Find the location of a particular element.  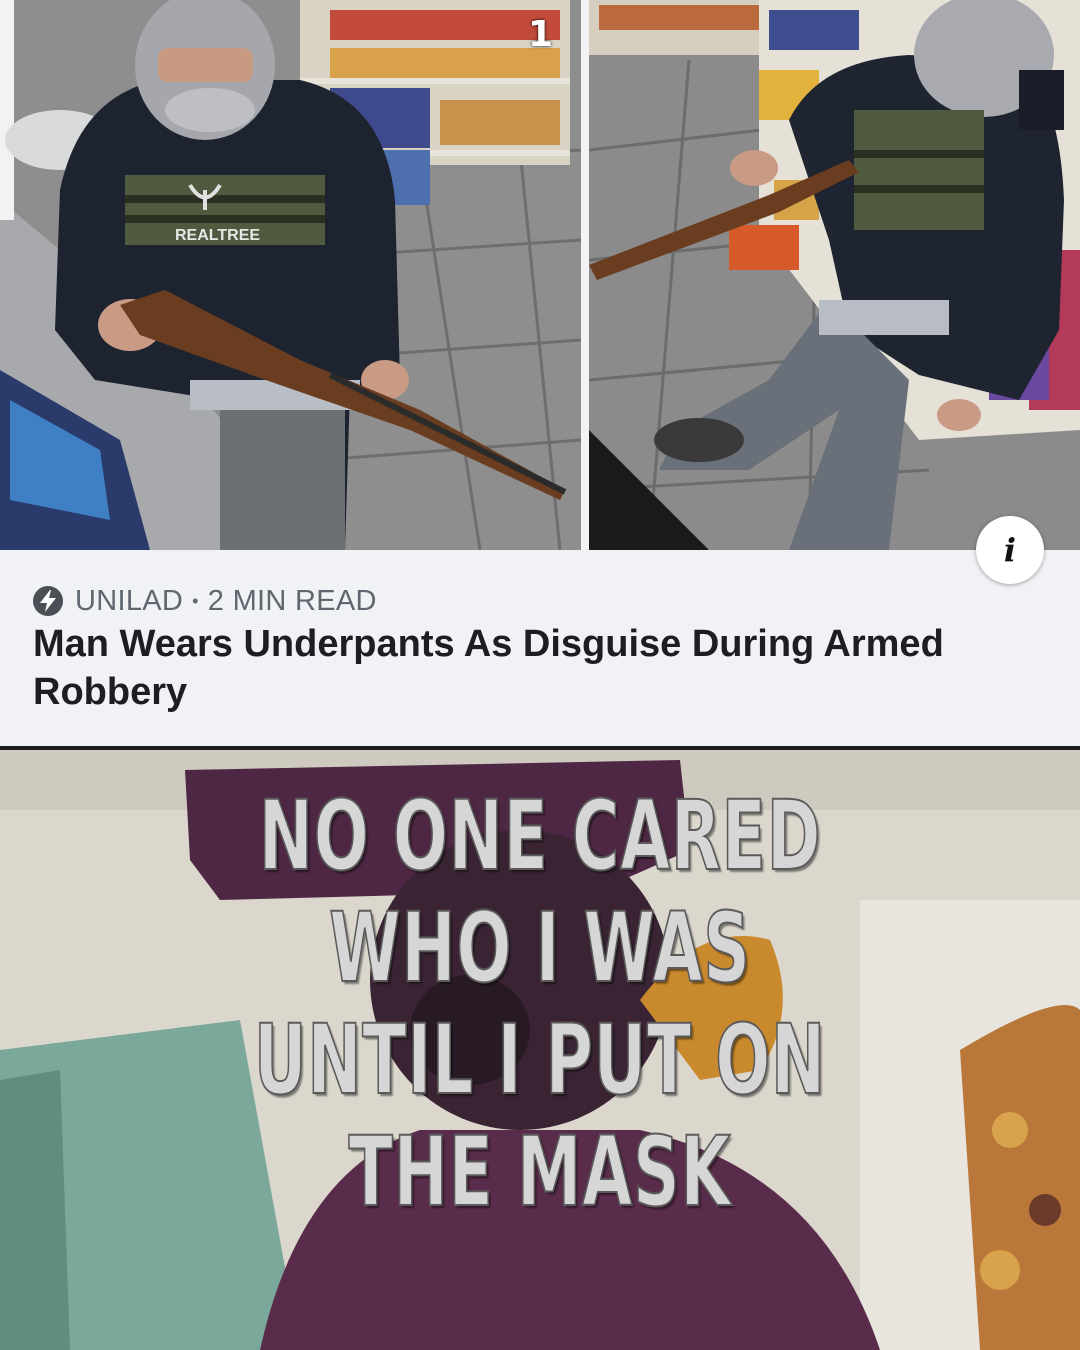

shirt-brand-text: REALTREE is located at coordinates (217, 235).